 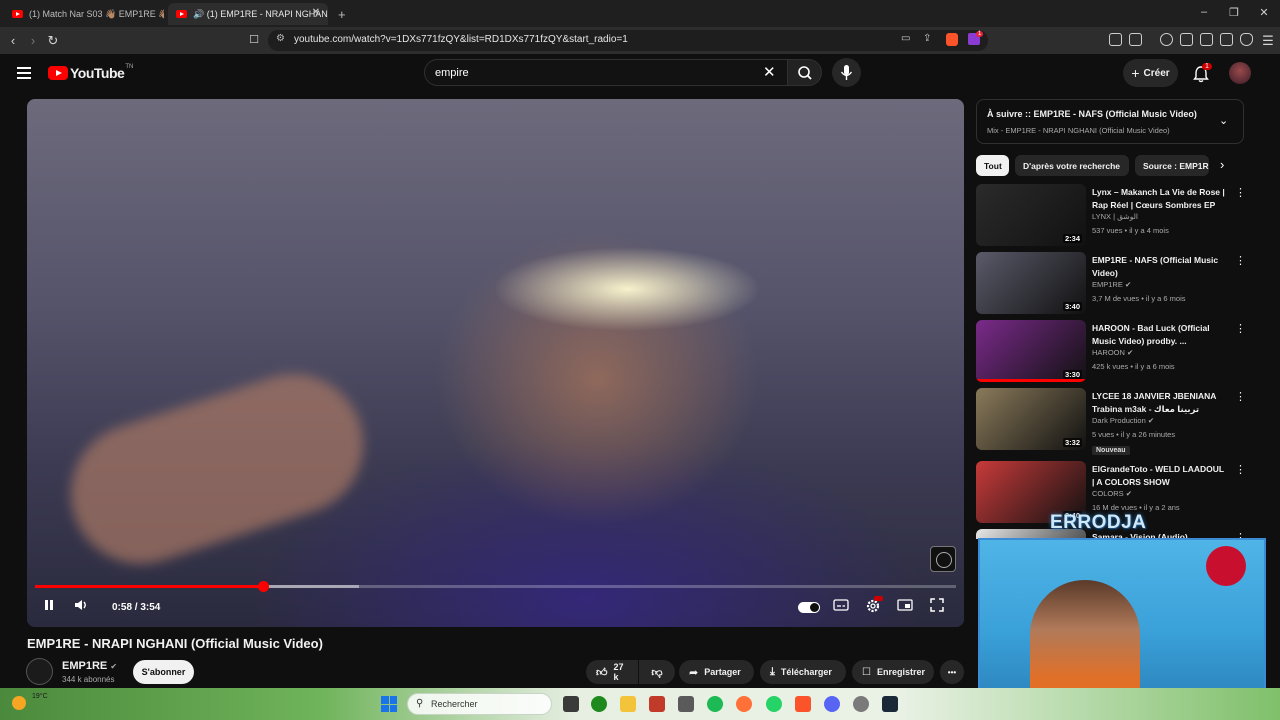 What do you see at coordinates (890, 704) in the screenshot?
I see `steam-icon` at bounding box center [890, 704].